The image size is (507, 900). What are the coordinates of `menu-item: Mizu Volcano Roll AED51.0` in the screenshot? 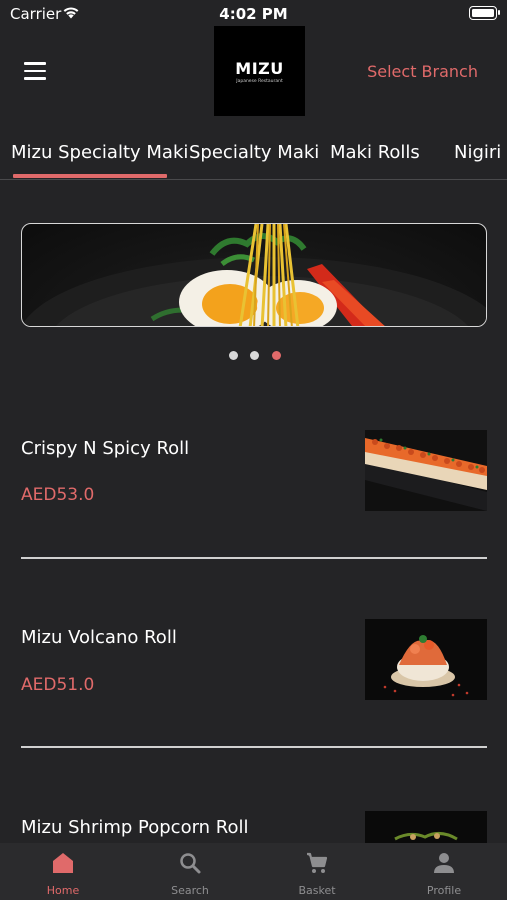 It's located at (253, 660).